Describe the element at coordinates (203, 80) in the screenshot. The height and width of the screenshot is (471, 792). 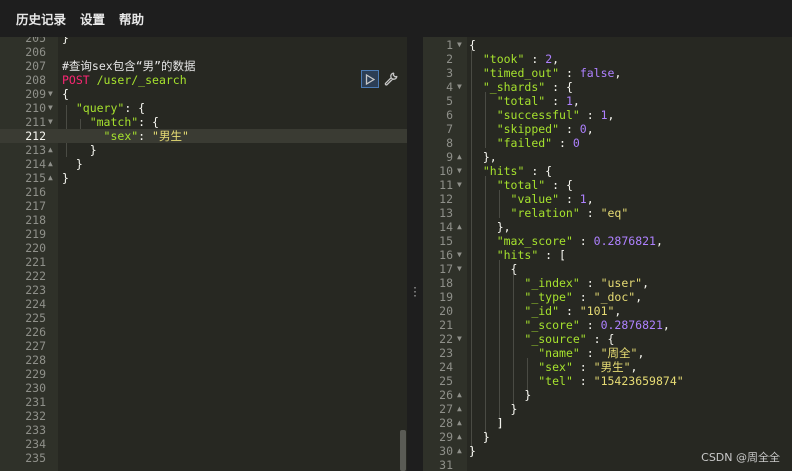
I see `code-line: 208 POST /user/_search` at that location.